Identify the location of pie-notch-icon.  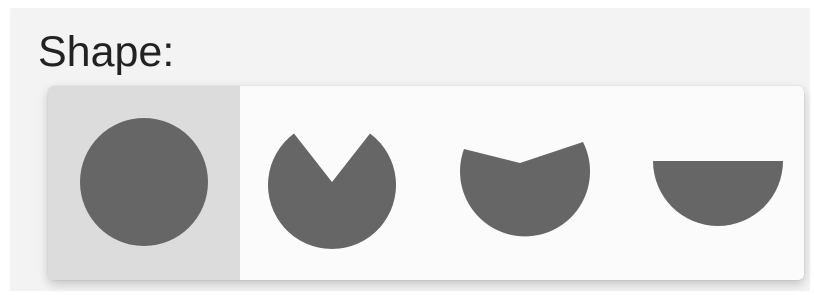
(332, 191).